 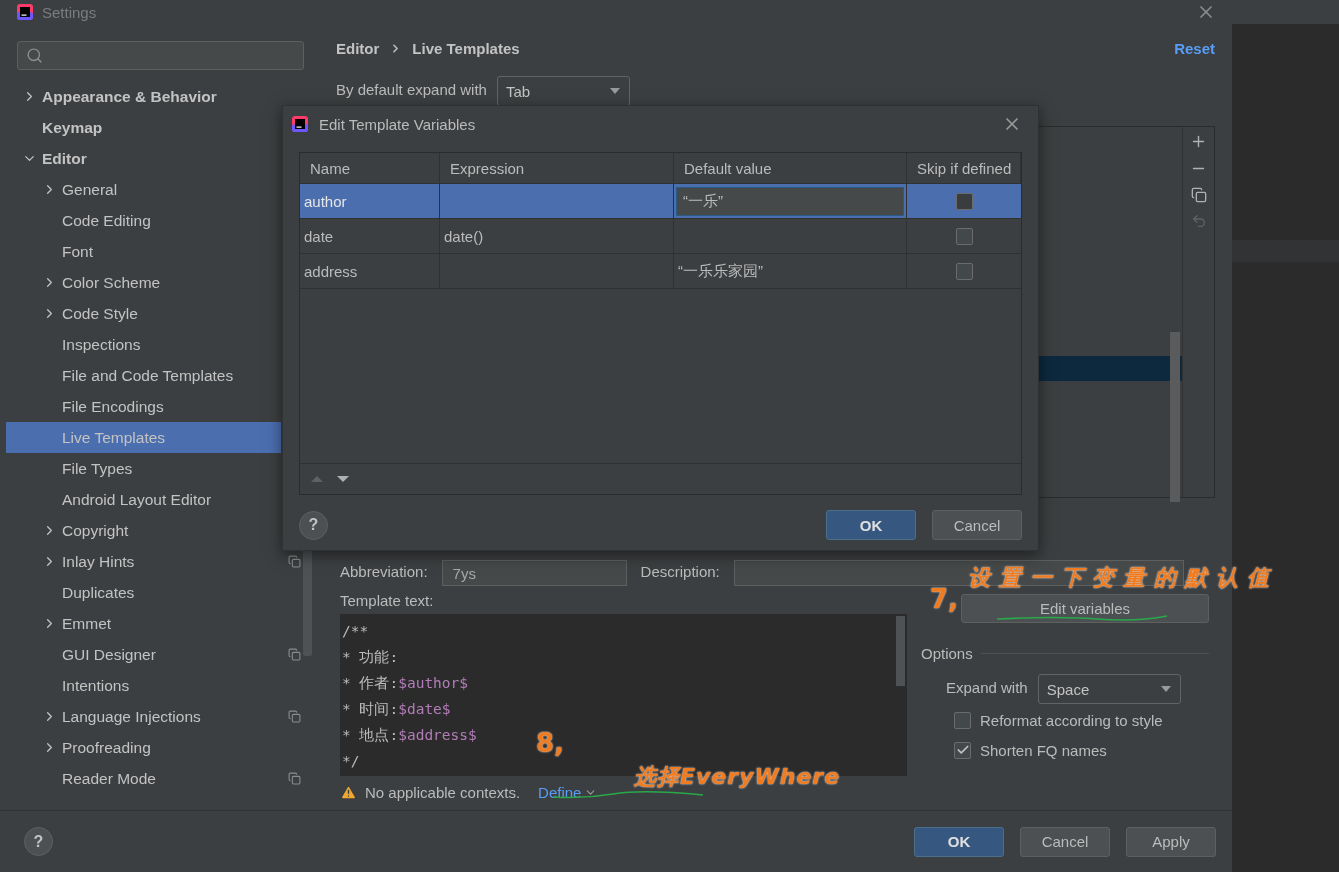 I want to click on sidebar-item: GUI Designer, so click(x=143, y=654).